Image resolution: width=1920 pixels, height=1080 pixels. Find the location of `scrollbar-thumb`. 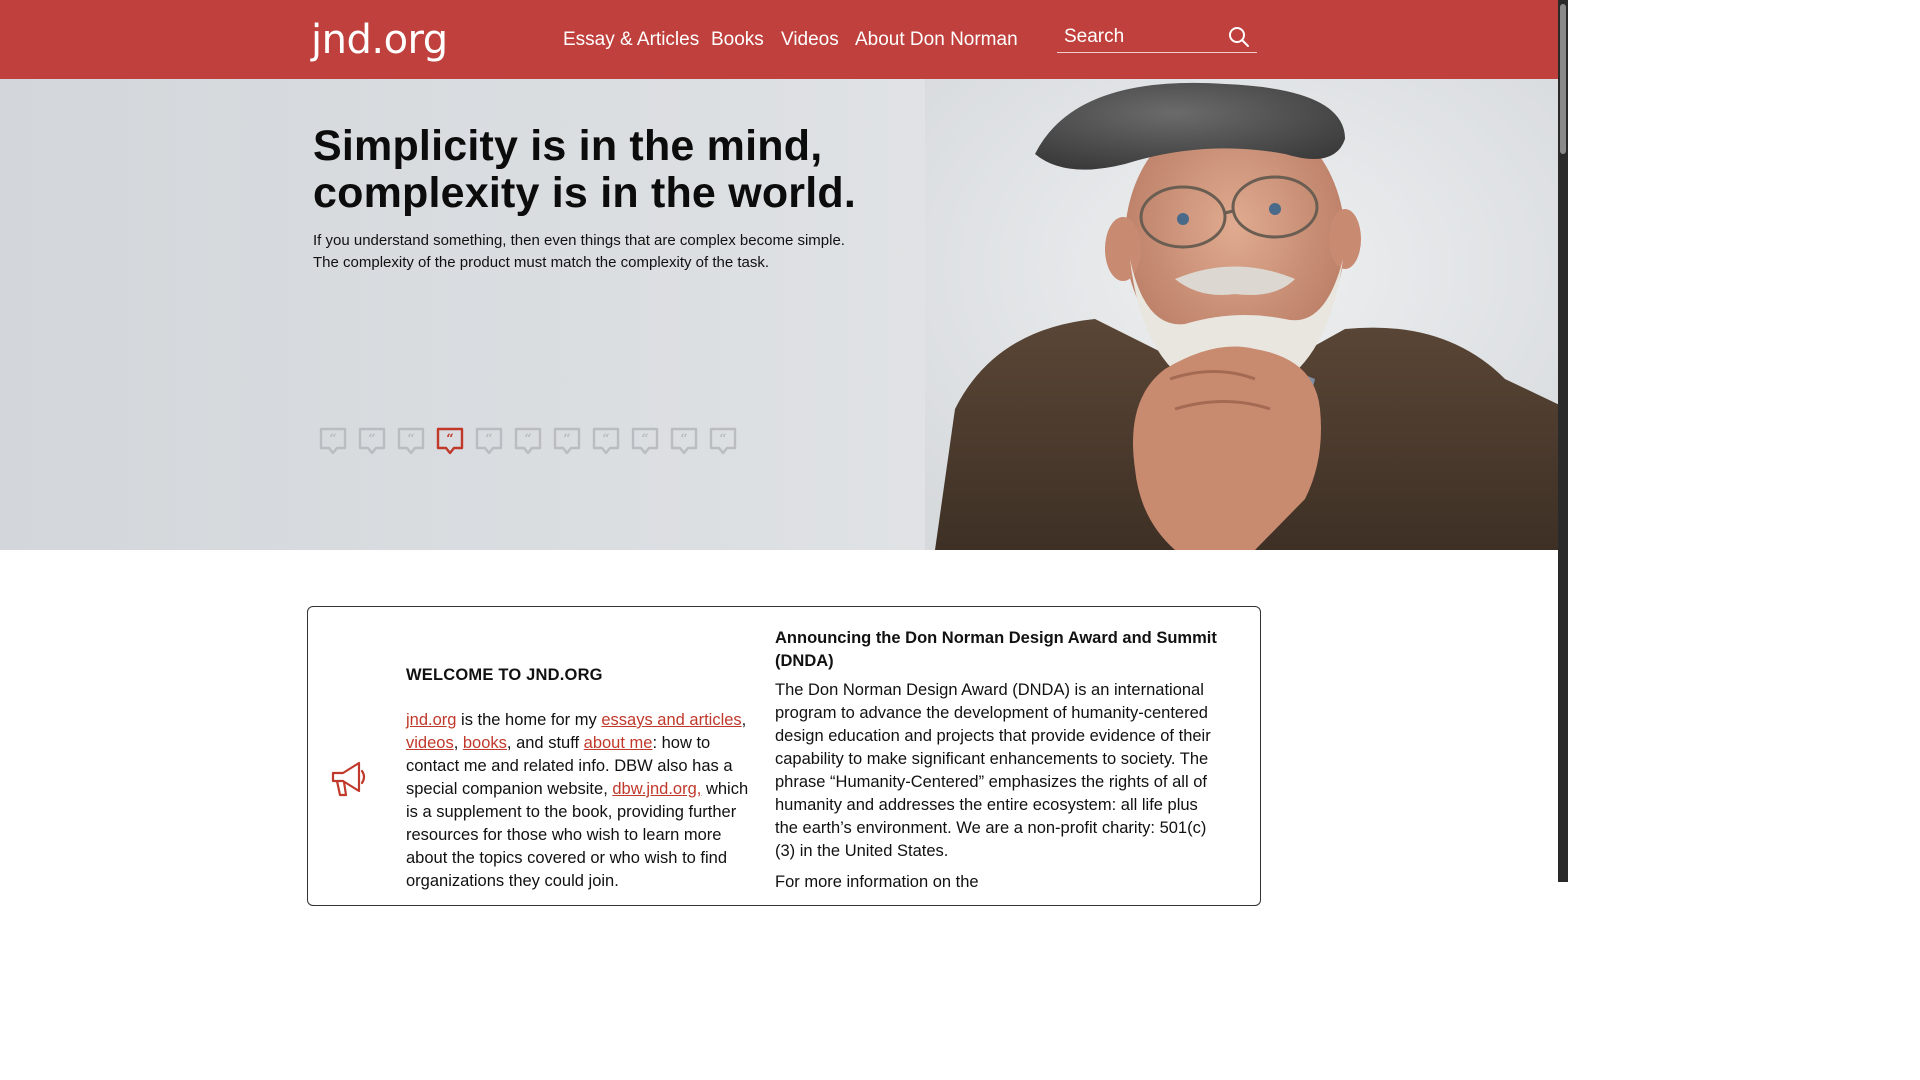

scrollbar-thumb is located at coordinates (1563, 79).